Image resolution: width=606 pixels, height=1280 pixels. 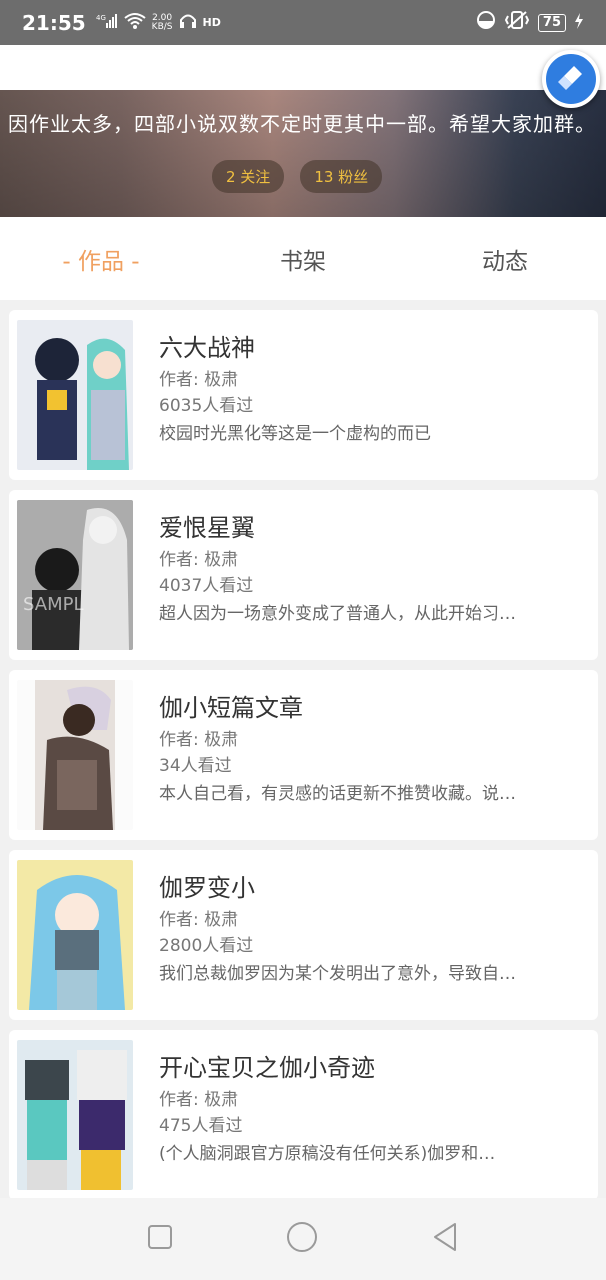 I want to click on profile-stats: 2 关注 13 粉丝, so click(x=297, y=176).